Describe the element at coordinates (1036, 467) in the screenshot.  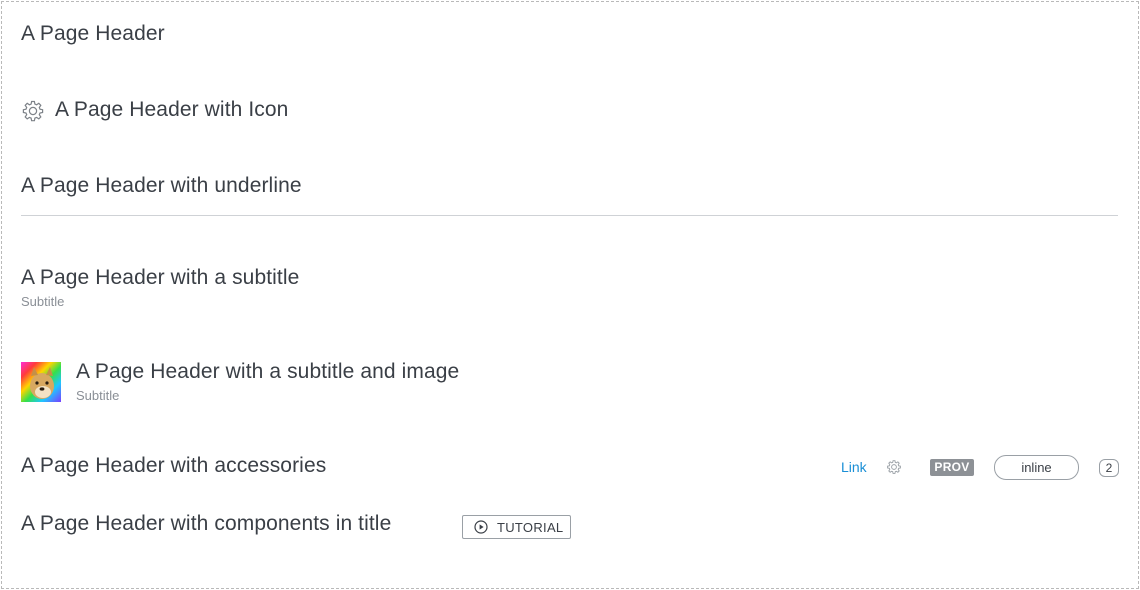
I see `inline-pill-button: inline` at that location.